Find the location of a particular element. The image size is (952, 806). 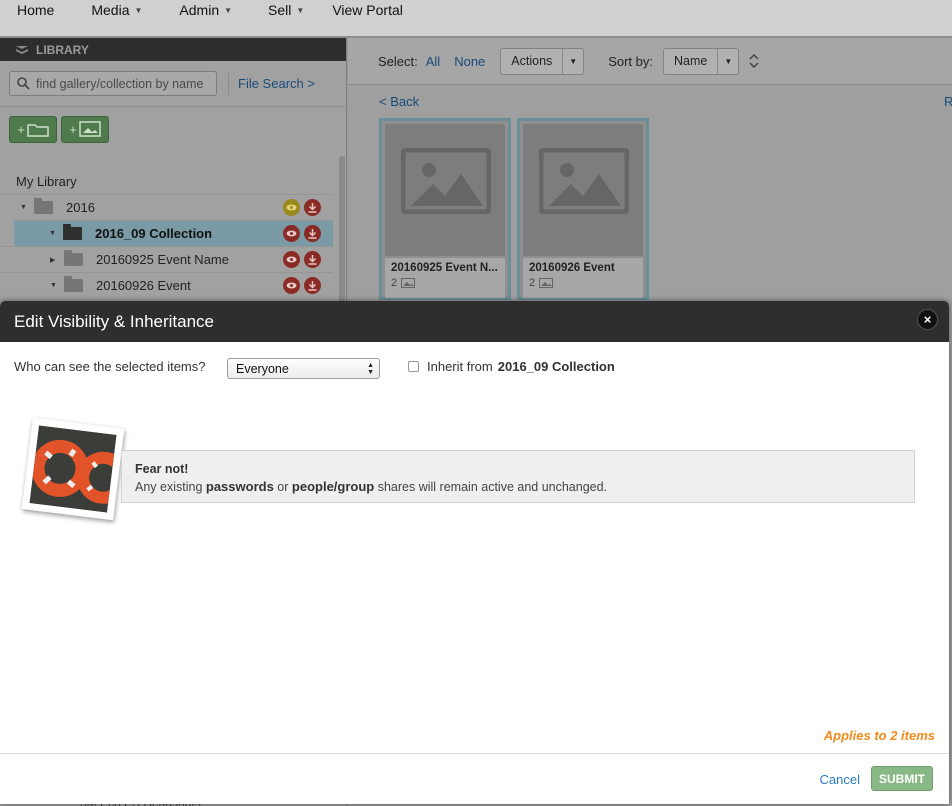

tree-item-20160925: ▶ 20160925 Event Name is located at coordinates (166, 259).